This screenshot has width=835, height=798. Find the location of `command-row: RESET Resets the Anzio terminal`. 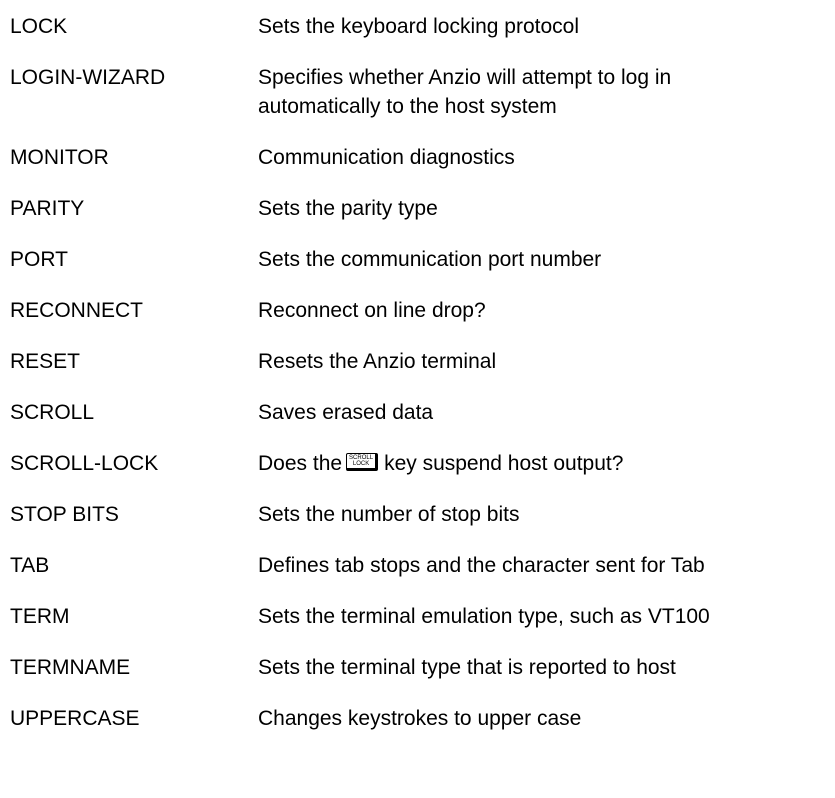

command-row: RESET Resets the Anzio terminal is located at coordinates (421, 361).